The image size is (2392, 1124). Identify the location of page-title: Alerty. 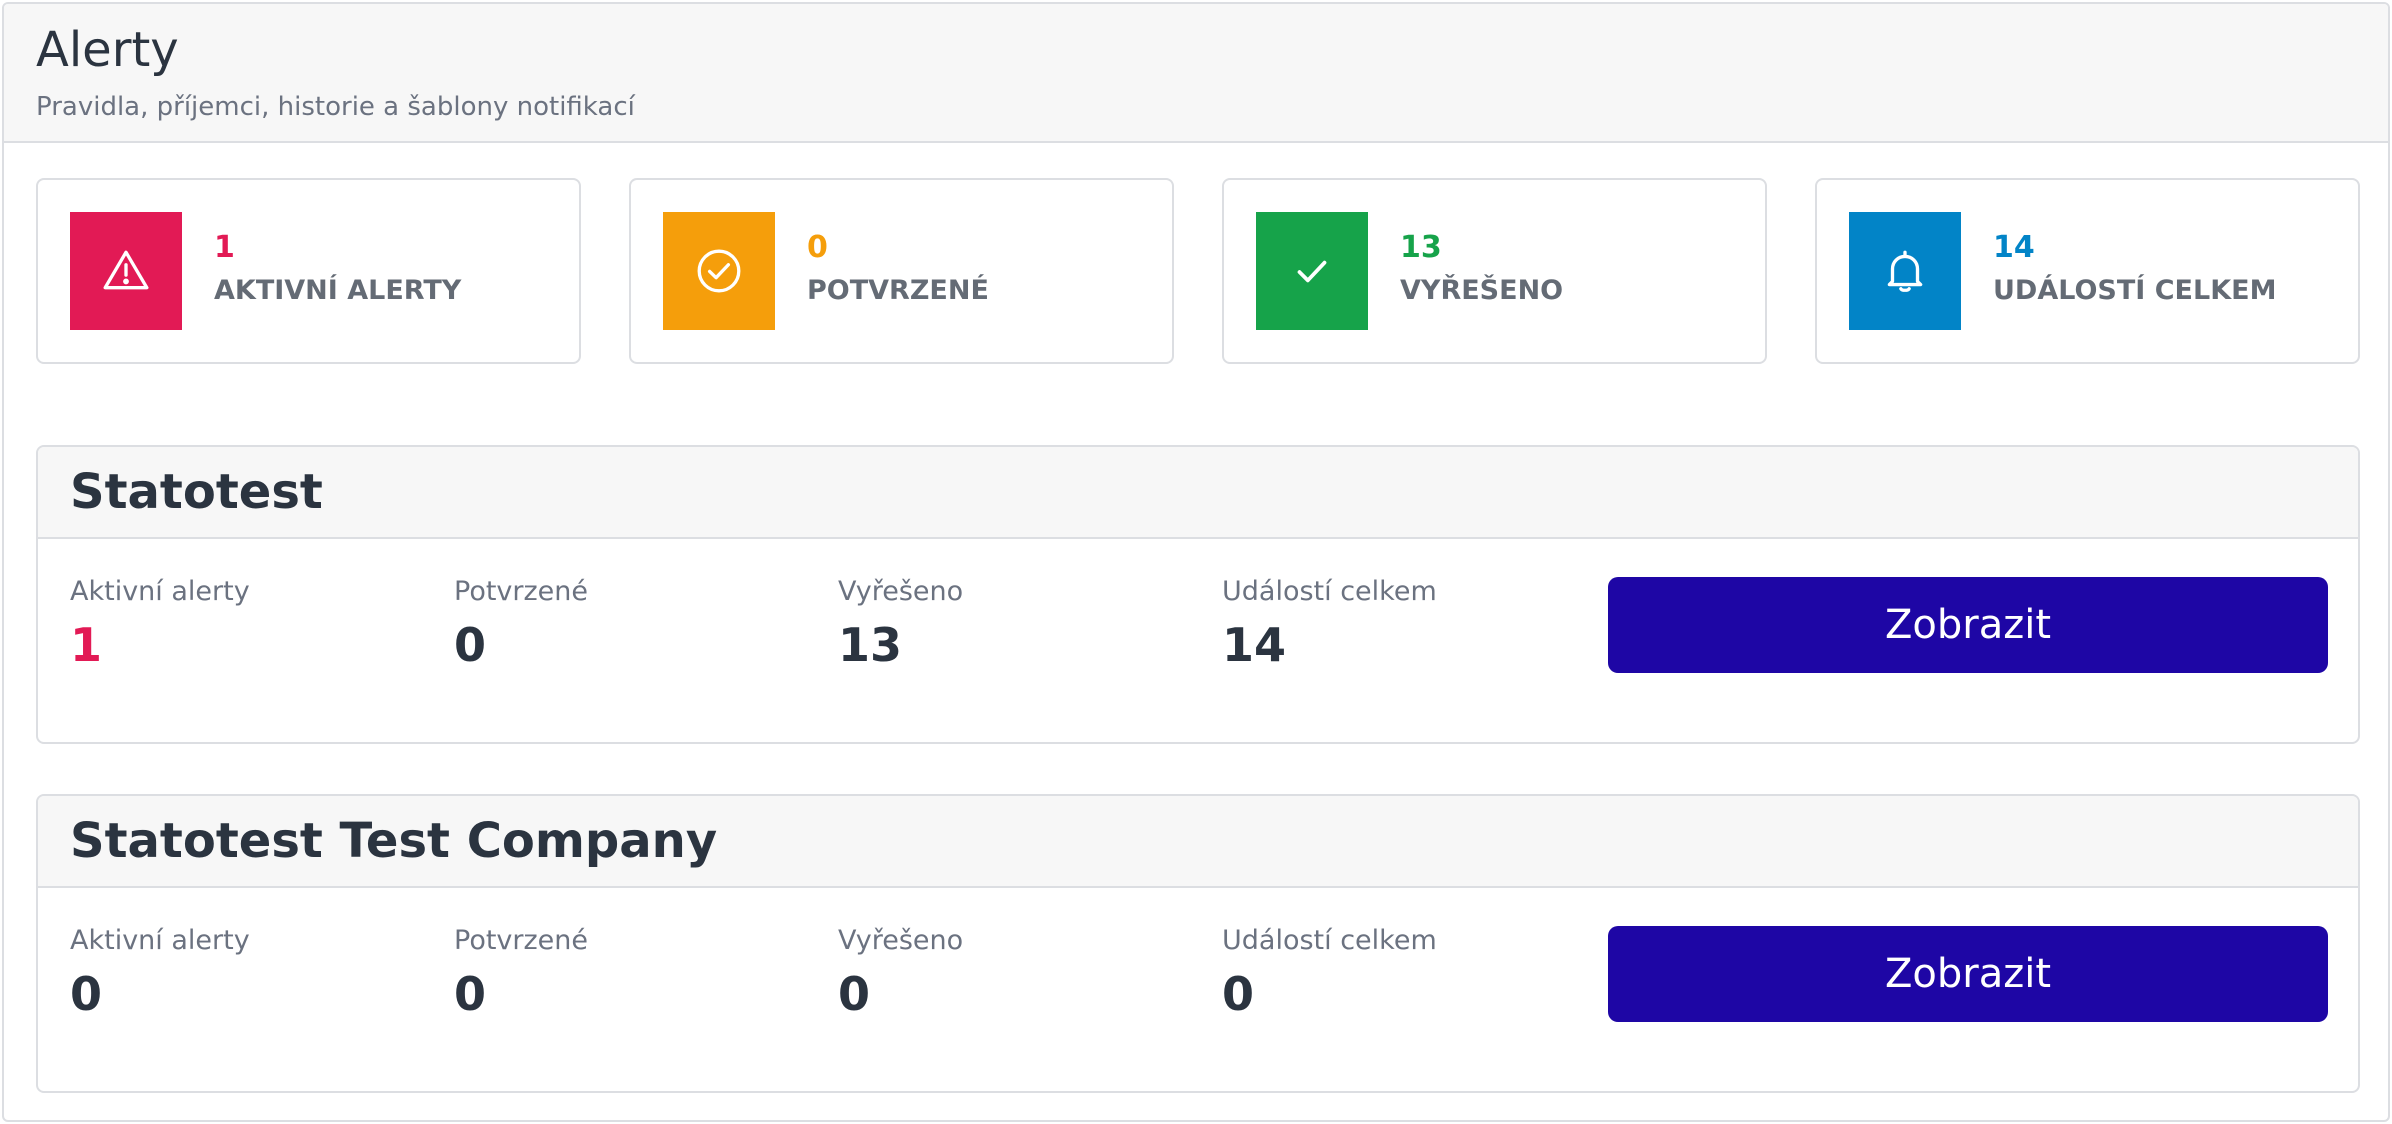
(107, 50).